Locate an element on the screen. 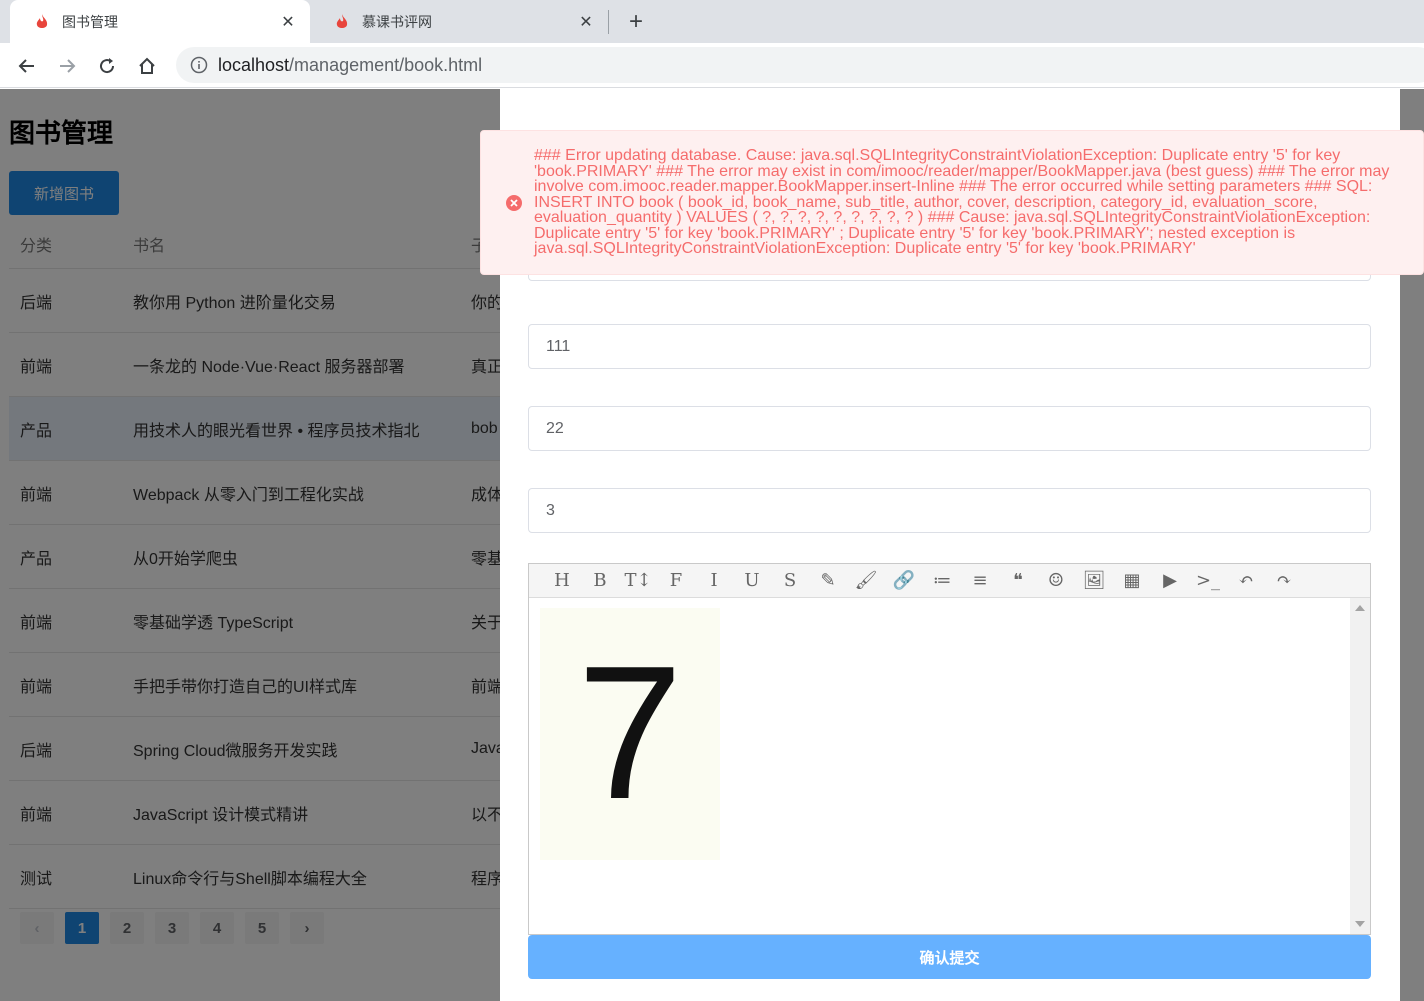  heading-icon: H is located at coordinates (562, 581).